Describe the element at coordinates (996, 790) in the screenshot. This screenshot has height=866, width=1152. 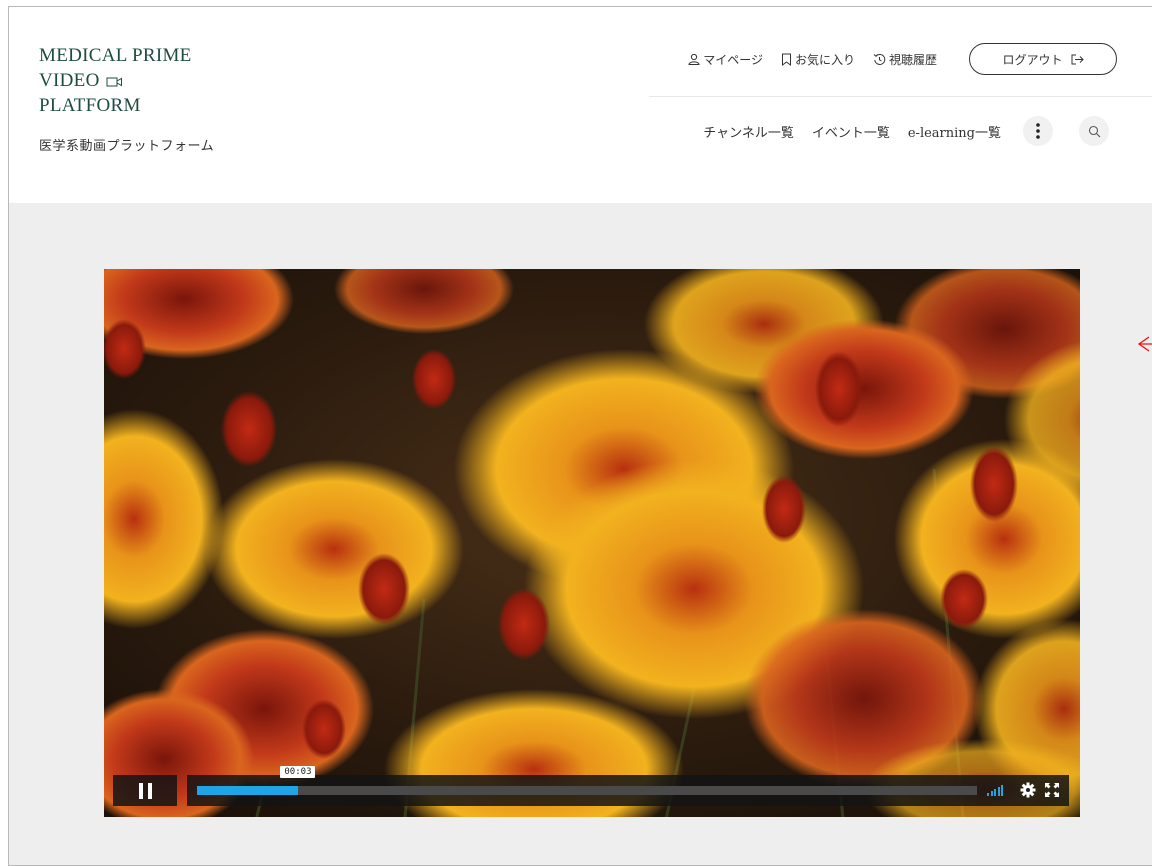
I see `volume-icon` at that location.